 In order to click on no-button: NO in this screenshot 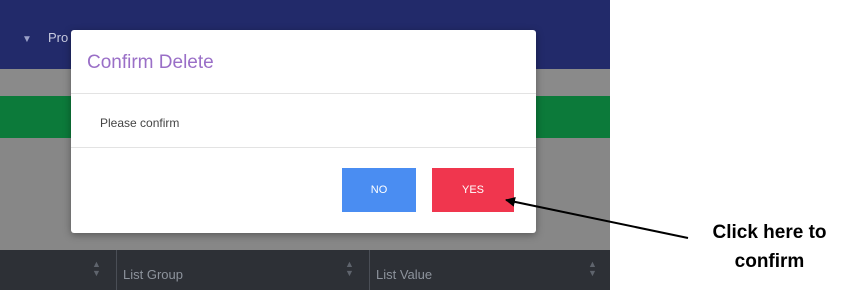, I will do `click(379, 190)`.